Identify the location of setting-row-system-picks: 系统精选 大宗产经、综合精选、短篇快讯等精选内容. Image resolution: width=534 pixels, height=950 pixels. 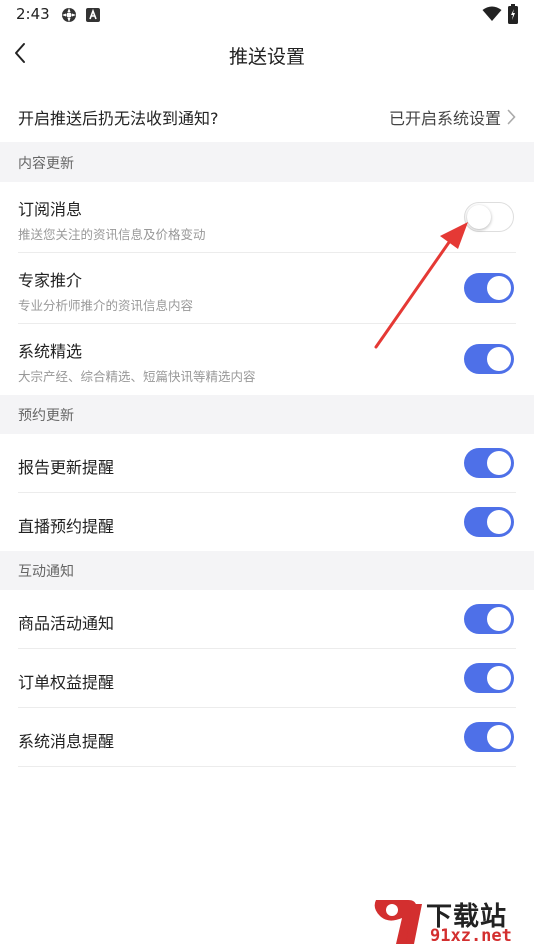
(267, 359).